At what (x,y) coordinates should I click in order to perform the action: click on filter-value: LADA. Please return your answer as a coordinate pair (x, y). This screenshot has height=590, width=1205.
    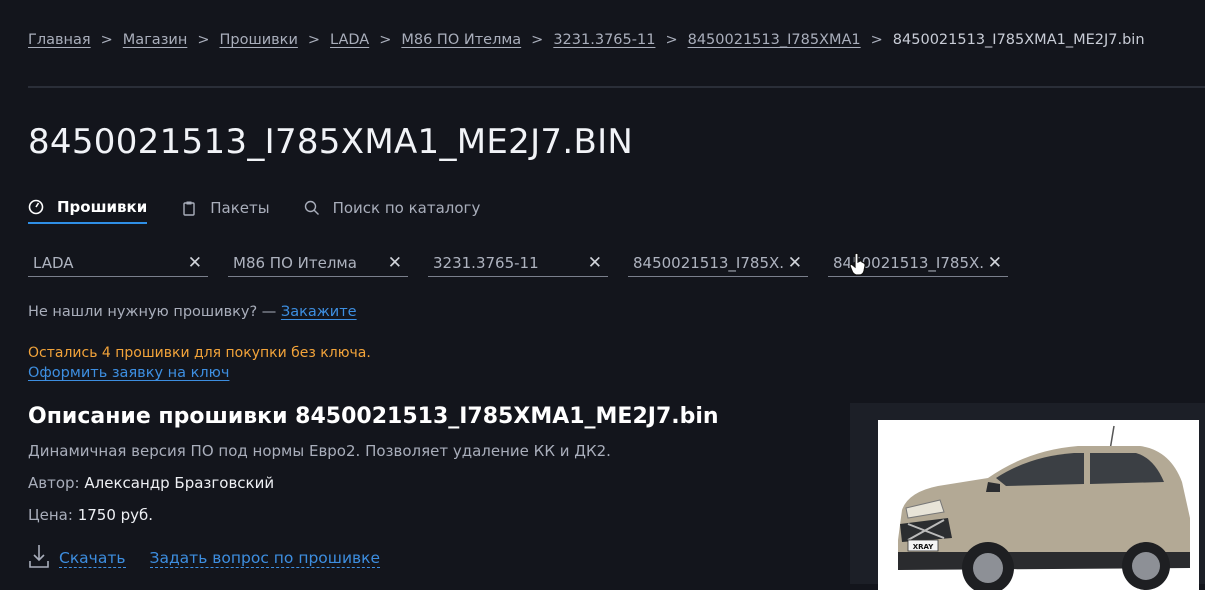
    Looking at the image, I should click on (53, 262).